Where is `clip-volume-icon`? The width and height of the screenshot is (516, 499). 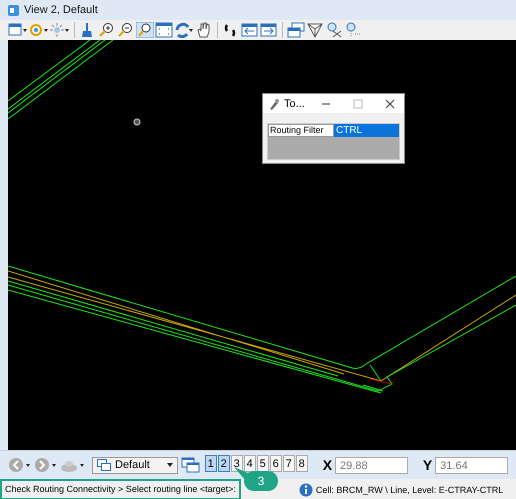 clip-volume-icon is located at coordinates (334, 30).